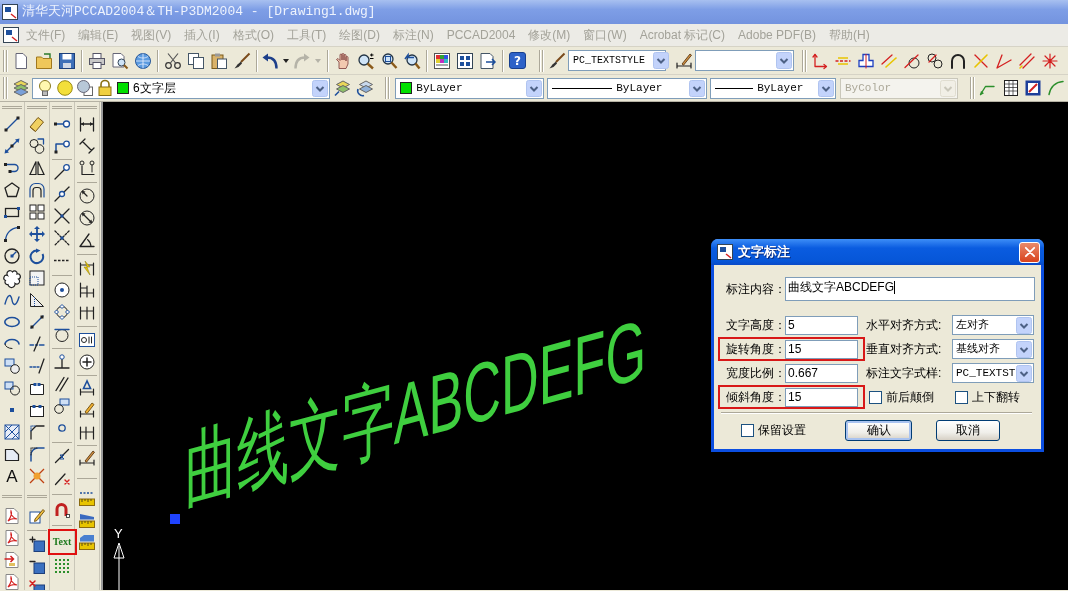 This screenshot has height=591, width=1068. Describe the element at coordinates (365, 60) in the screenshot. I see `zoom-icon` at that location.